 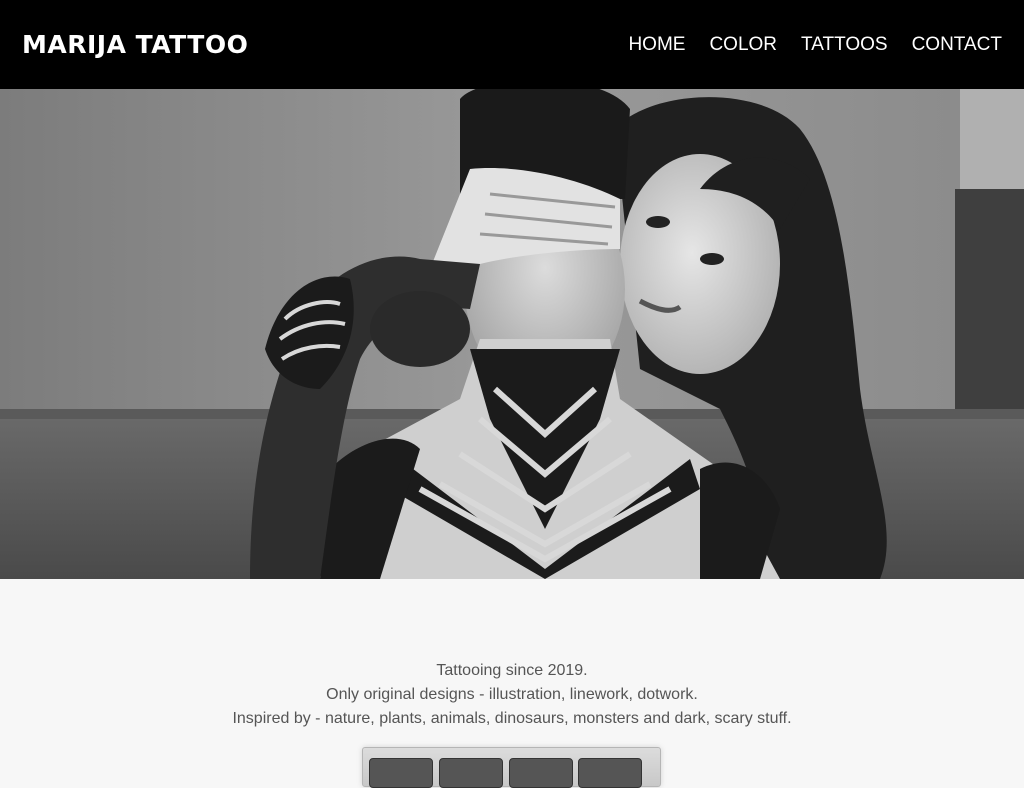 I want to click on keyboard-image, so click(x=511, y=767).